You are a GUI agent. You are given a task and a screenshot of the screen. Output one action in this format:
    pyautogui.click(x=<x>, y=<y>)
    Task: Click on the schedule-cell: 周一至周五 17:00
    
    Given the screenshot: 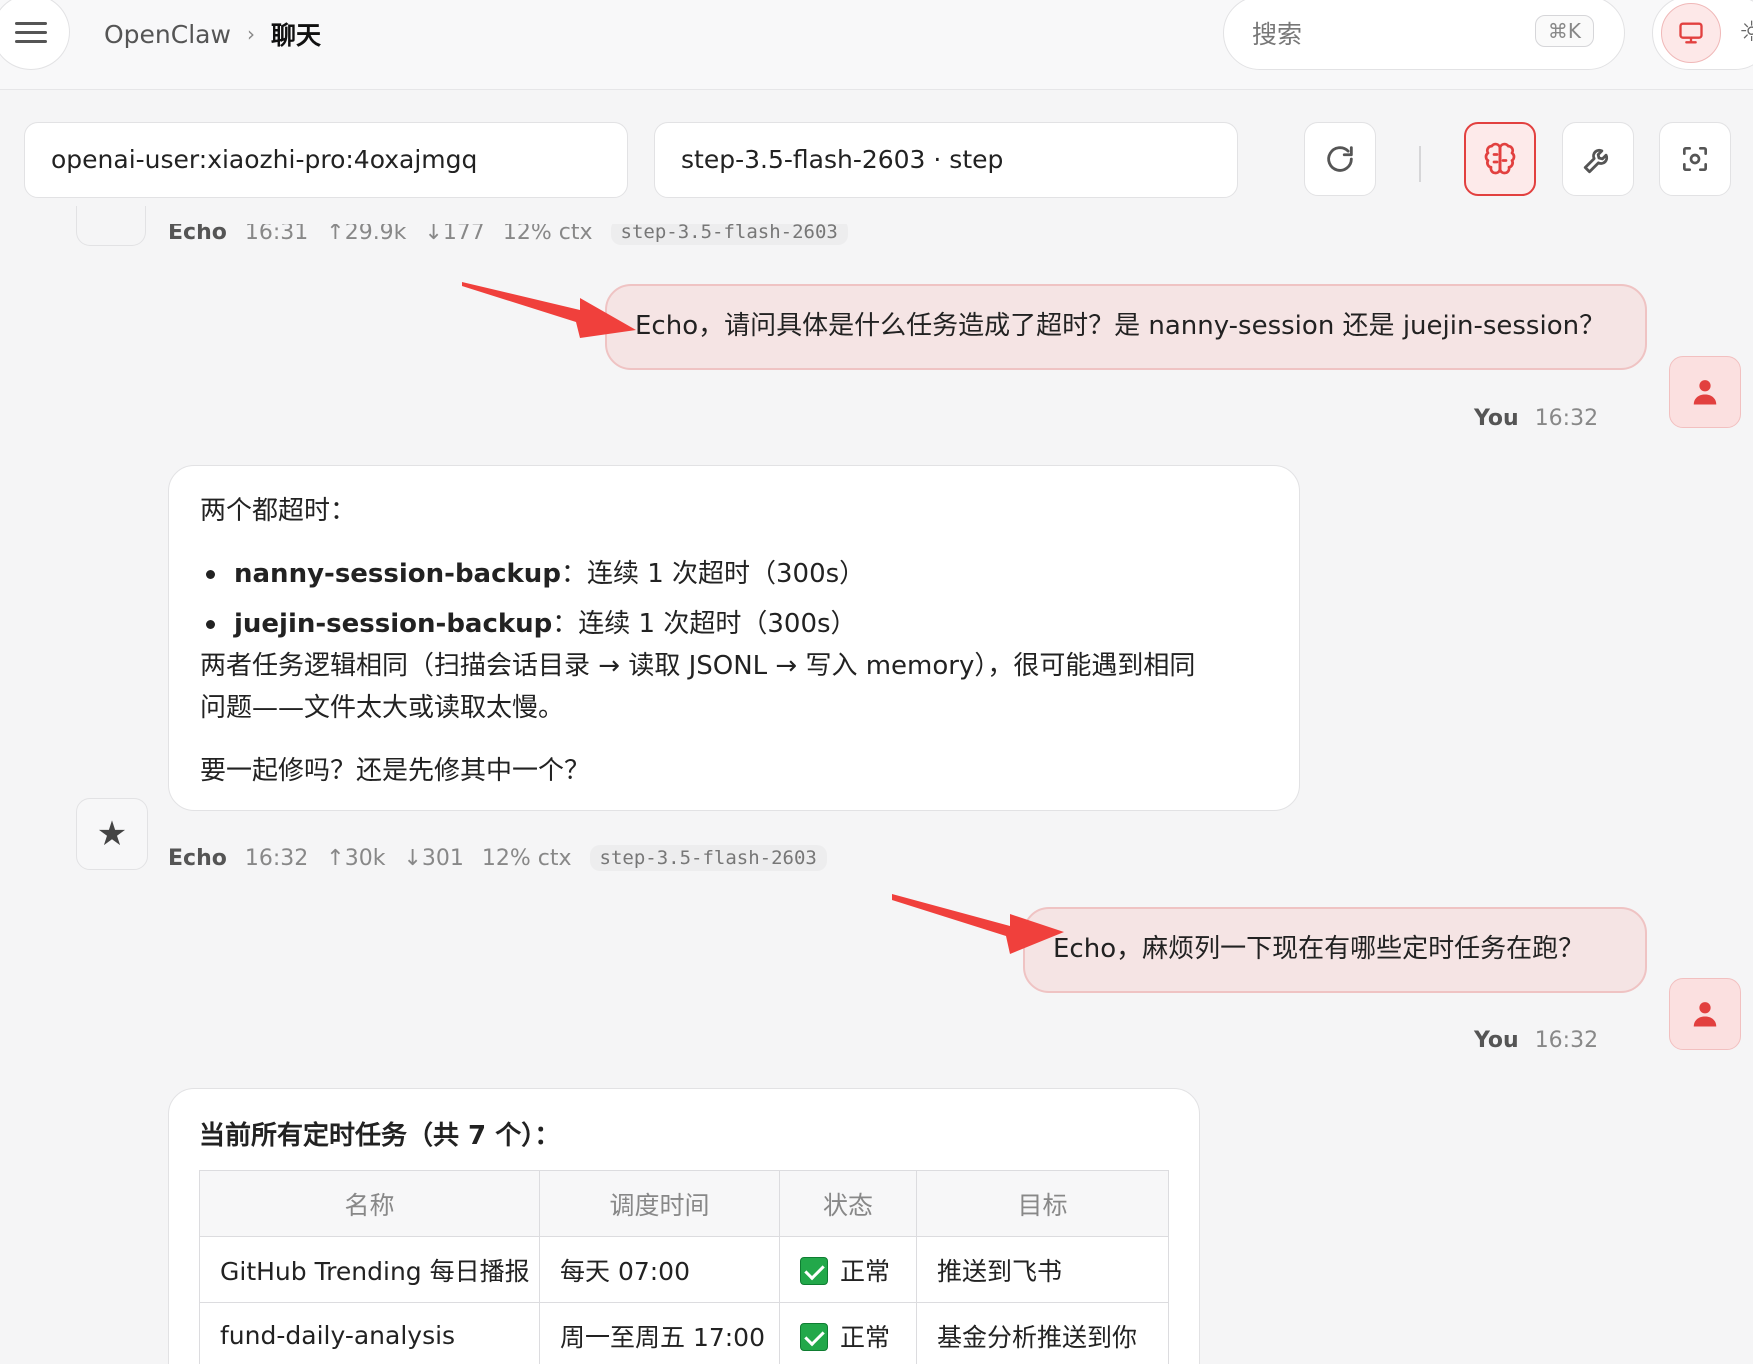 What is the action you would take?
    pyautogui.click(x=659, y=1333)
    